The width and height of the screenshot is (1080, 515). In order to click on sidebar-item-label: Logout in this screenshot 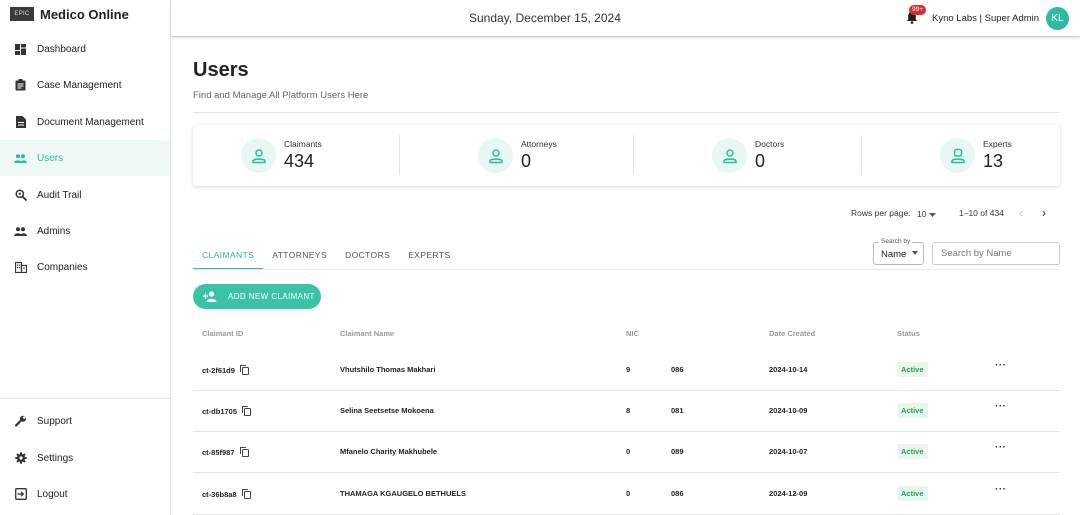, I will do `click(52, 494)`.